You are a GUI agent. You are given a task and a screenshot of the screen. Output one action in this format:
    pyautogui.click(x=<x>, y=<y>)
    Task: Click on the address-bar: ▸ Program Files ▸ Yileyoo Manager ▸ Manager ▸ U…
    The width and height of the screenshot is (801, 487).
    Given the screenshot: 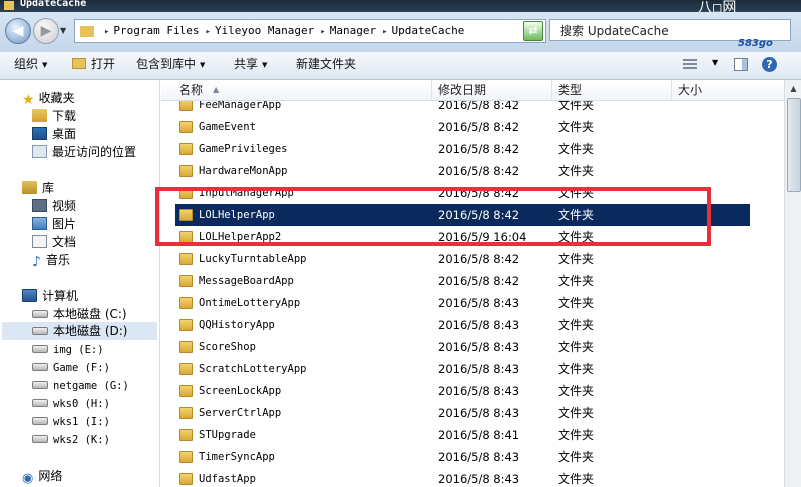 What is the action you would take?
    pyautogui.click(x=310, y=31)
    